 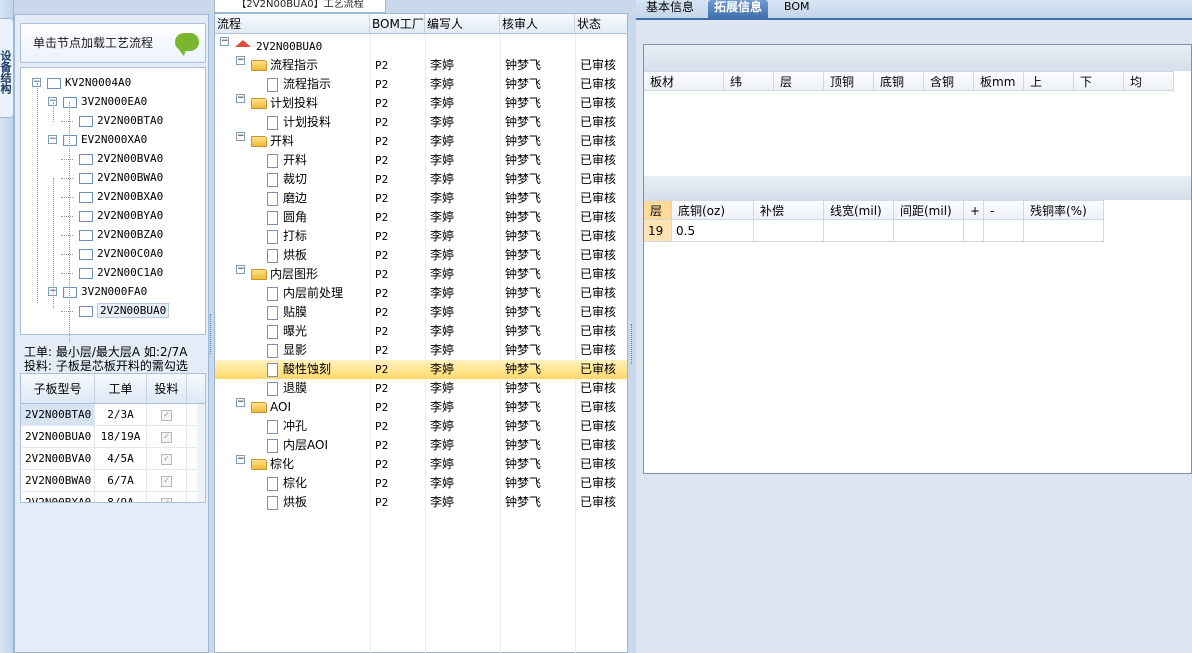 I want to click on process-title-tab: 【2V2N00BUA0】工艺流程, so click(x=300, y=6).